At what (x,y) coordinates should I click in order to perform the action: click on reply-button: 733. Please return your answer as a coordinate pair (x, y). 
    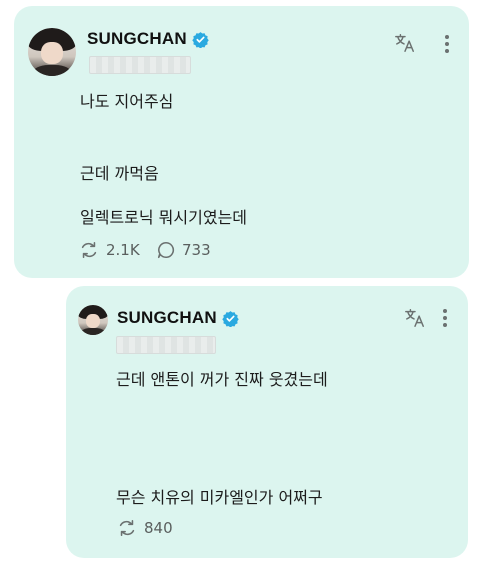
    Looking at the image, I should click on (183, 250).